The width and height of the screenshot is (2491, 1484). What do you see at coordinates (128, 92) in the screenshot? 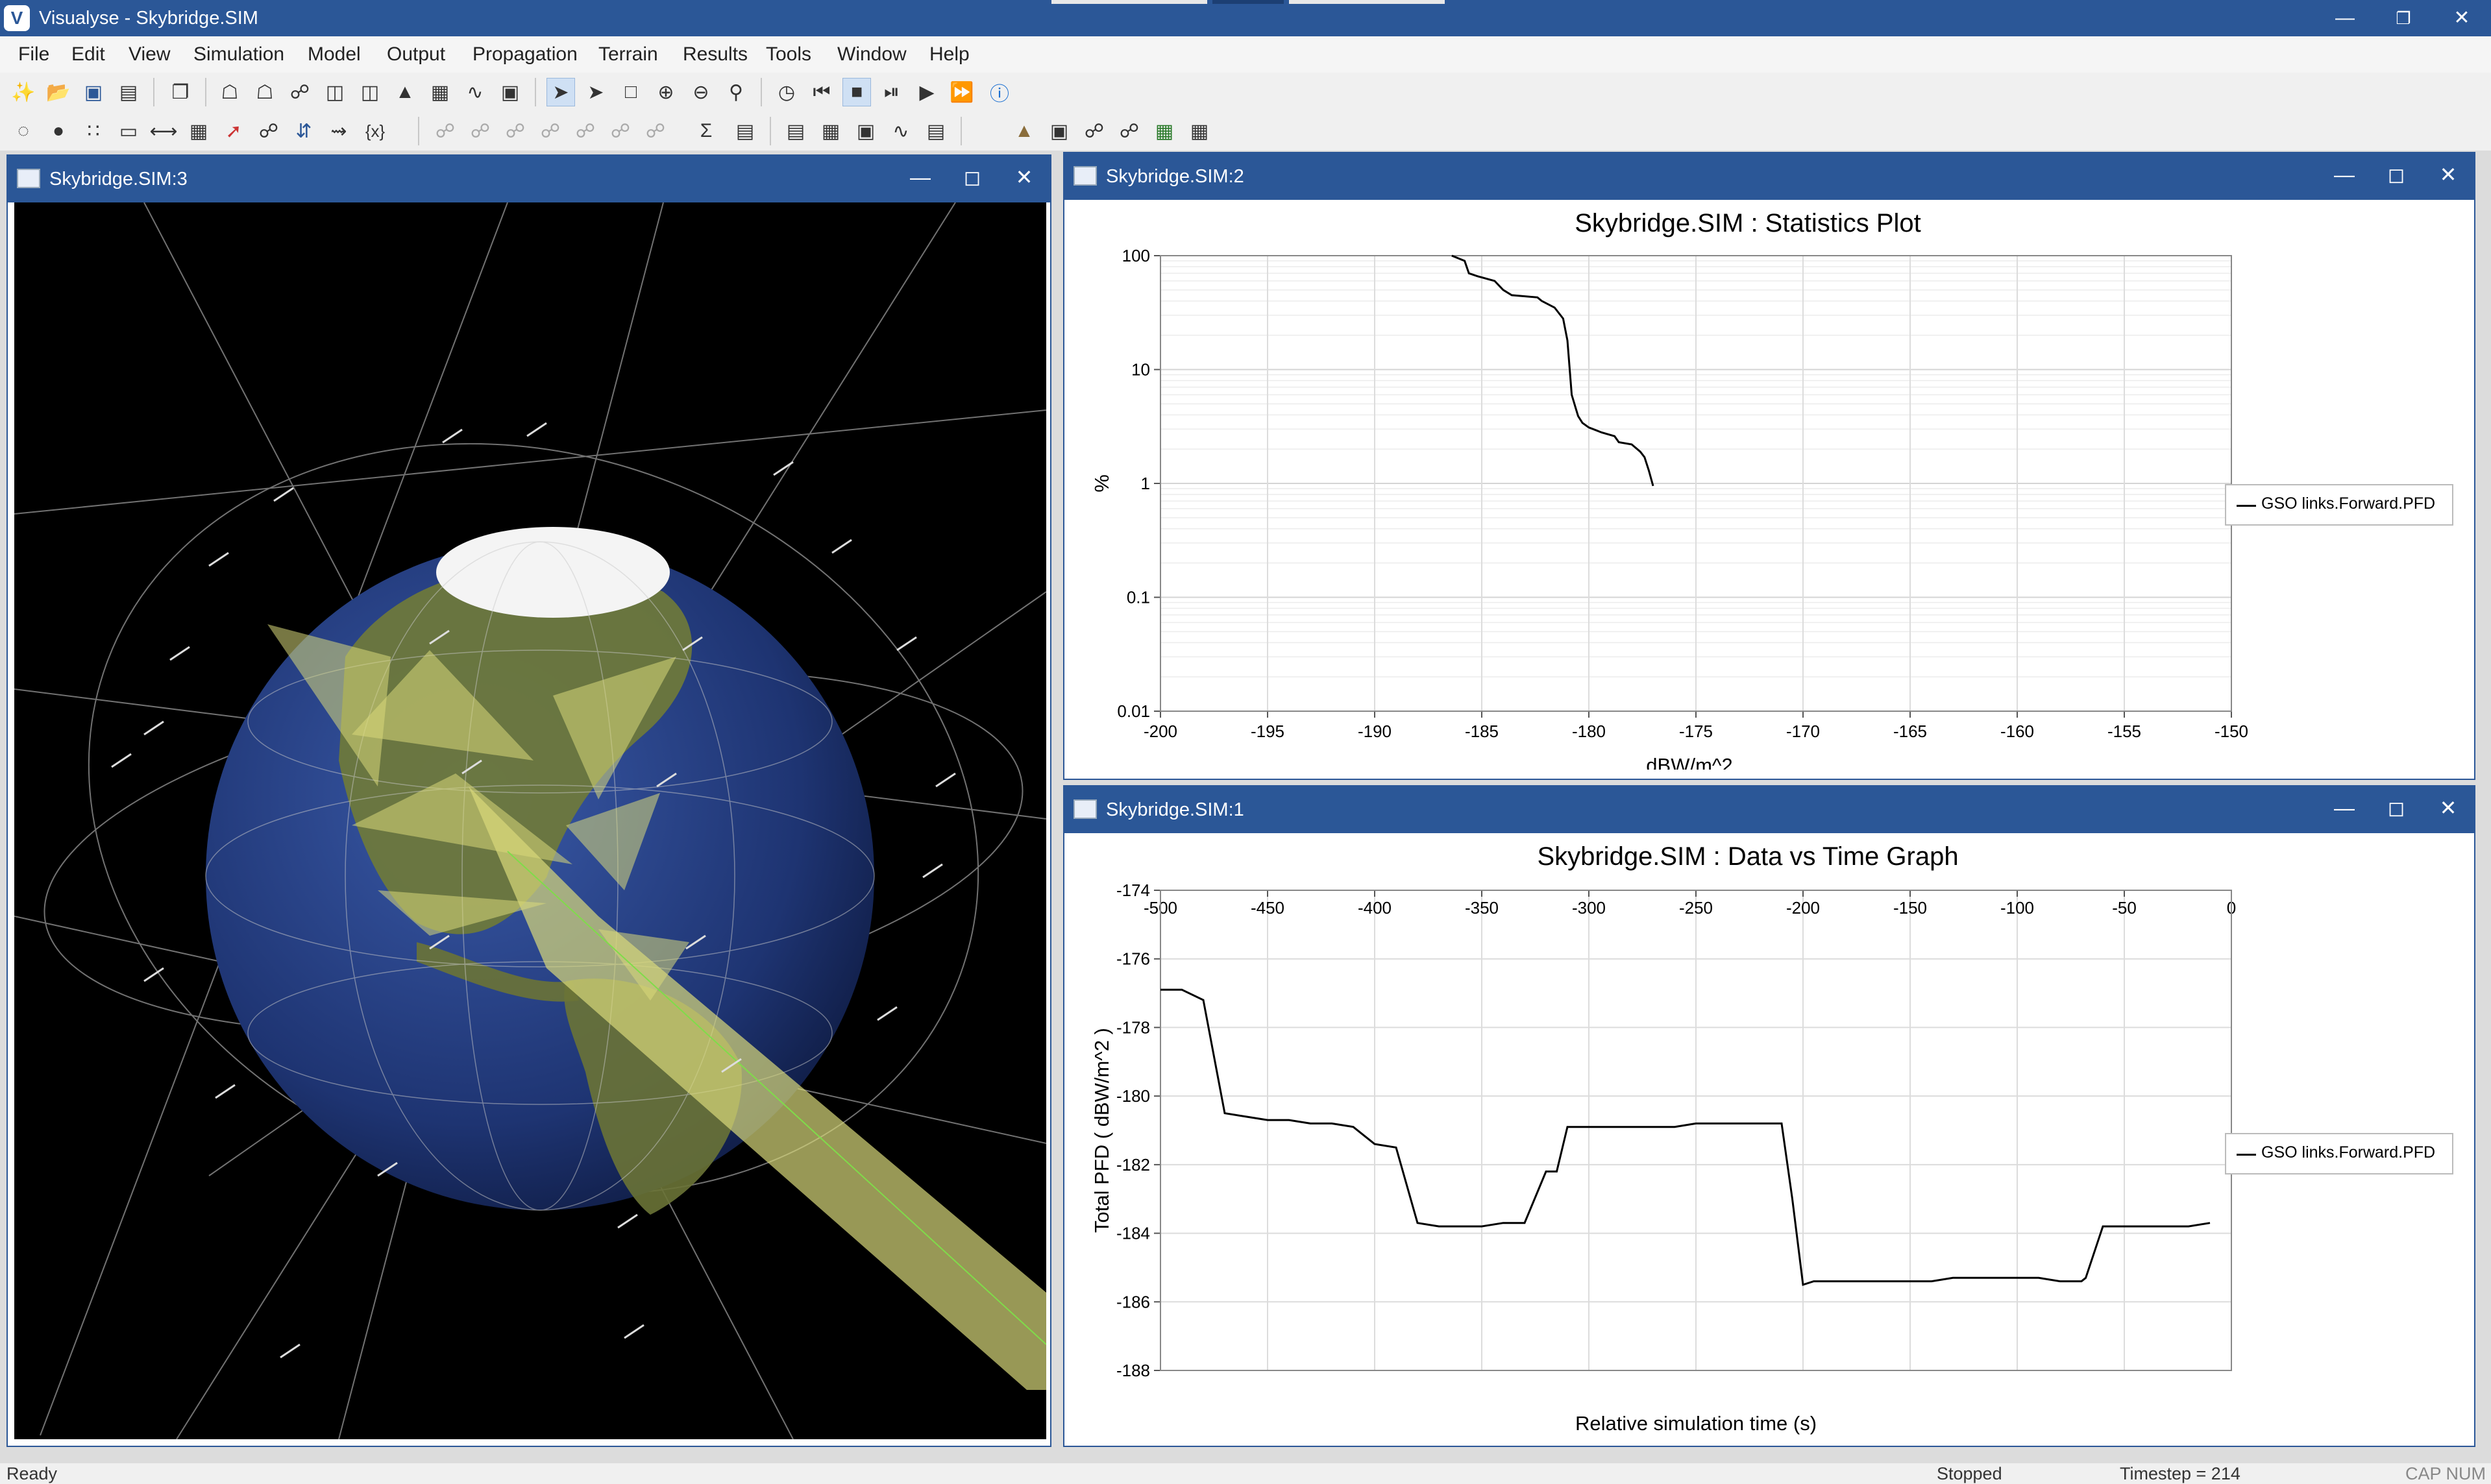
I see `save-all-icon: ▤` at bounding box center [128, 92].